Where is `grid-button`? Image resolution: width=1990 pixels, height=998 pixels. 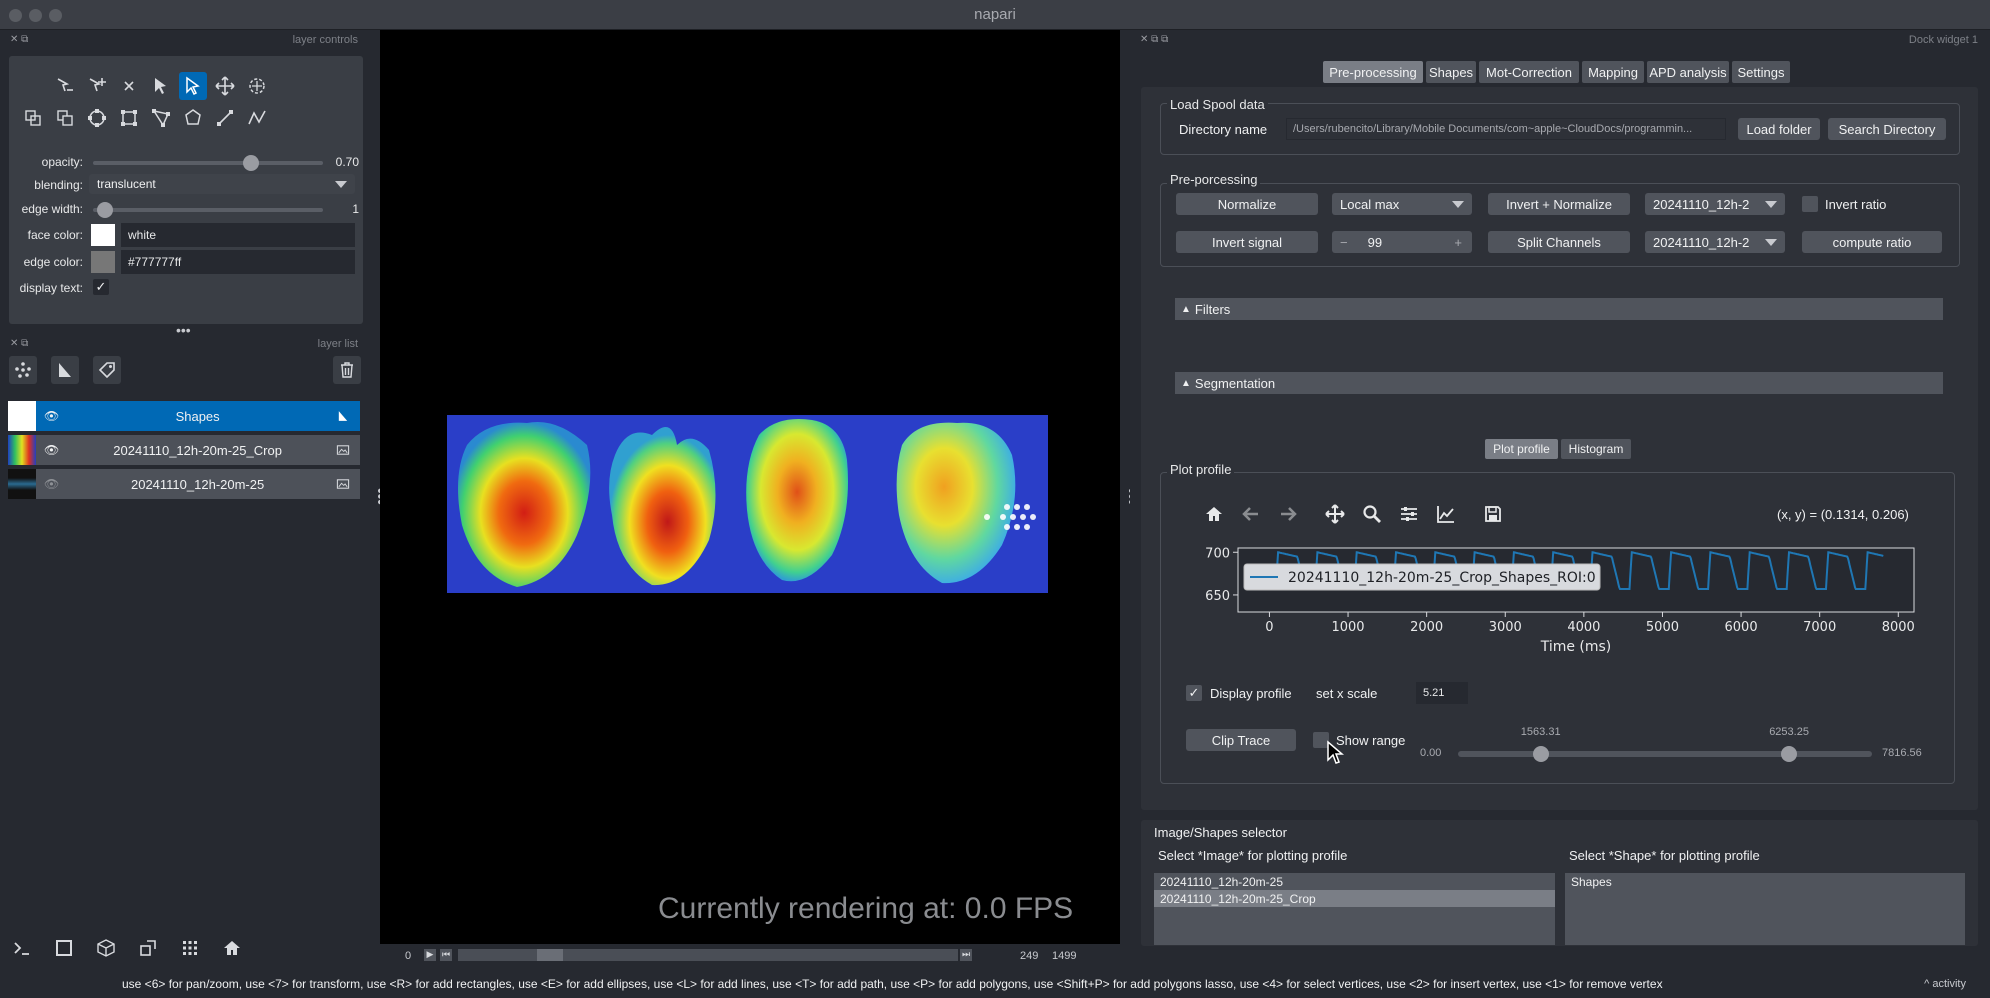 grid-button is located at coordinates (190, 948).